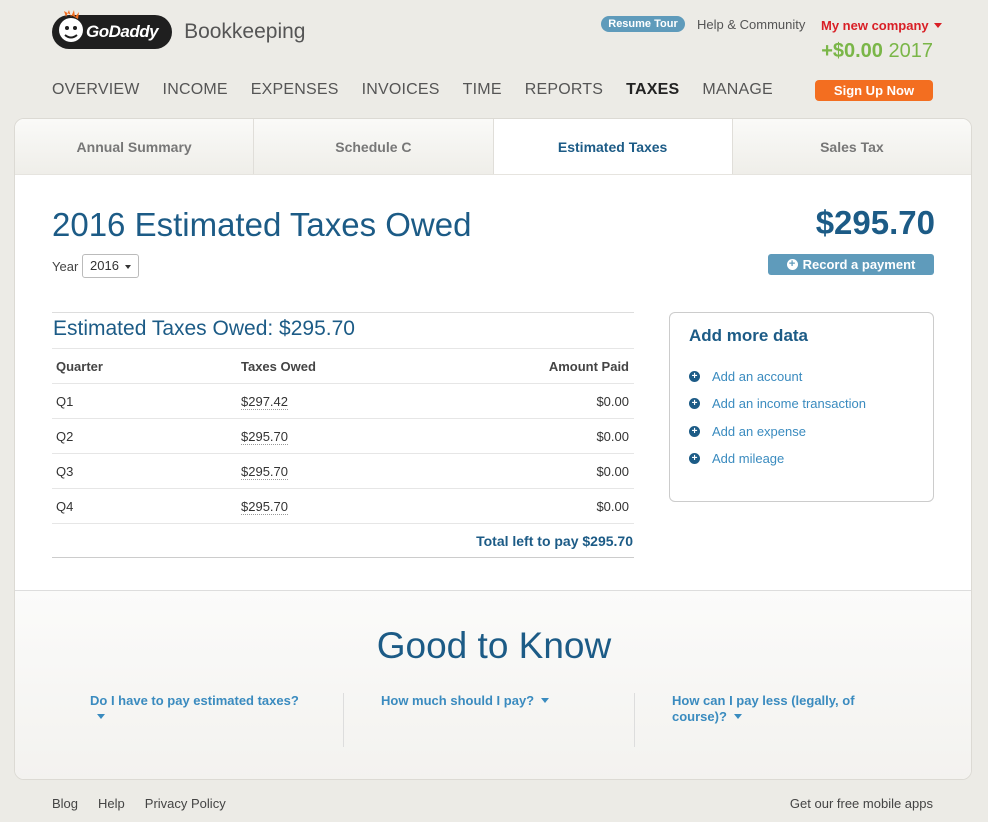  What do you see at coordinates (861, 803) in the screenshot?
I see `mobile-apps-link: Get our free mobile apps` at bounding box center [861, 803].